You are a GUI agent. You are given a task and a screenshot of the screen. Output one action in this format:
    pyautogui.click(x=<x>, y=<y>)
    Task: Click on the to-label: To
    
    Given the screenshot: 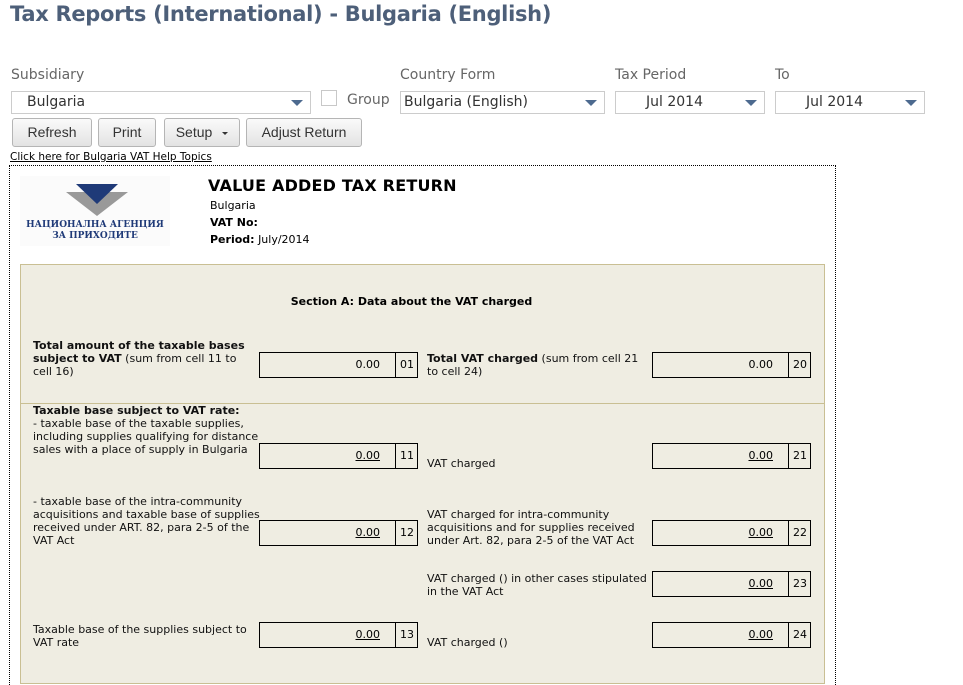 What is the action you would take?
    pyautogui.click(x=782, y=75)
    